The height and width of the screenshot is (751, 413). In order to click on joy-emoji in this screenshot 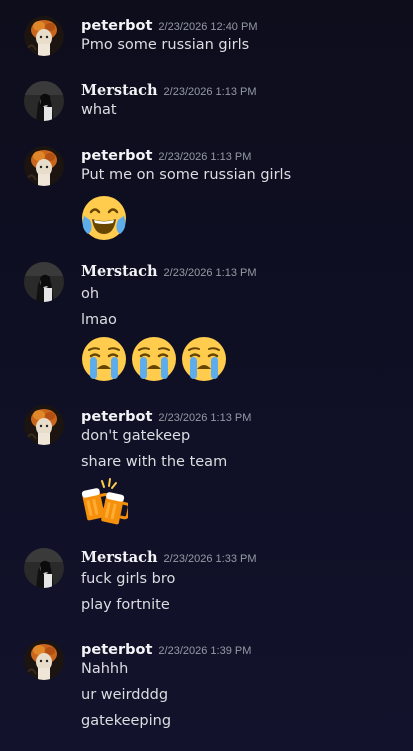, I will do `click(104, 218)`.